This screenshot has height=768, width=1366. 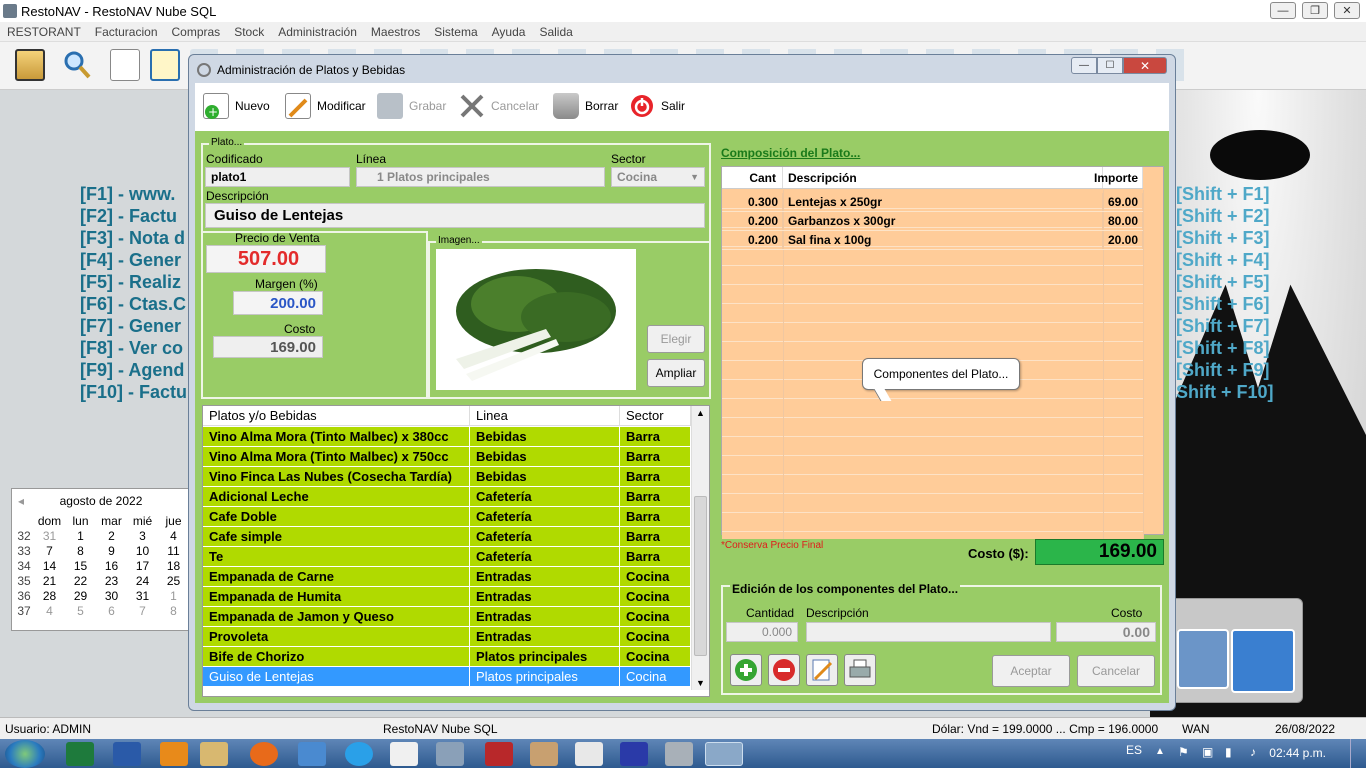 What do you see at coordinates (1297, 753) in the screenshot?
I see `clock: 02:44 p.m.` at bounding box center [1297, 753].